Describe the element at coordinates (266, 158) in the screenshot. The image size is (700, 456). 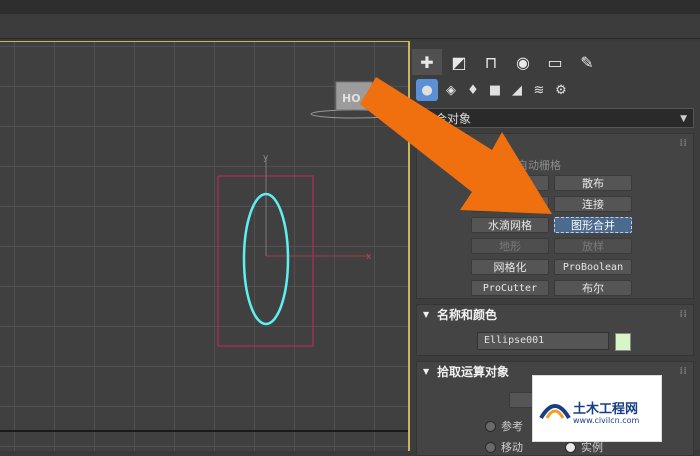
I see `gizmo-y-label: y` at that location.